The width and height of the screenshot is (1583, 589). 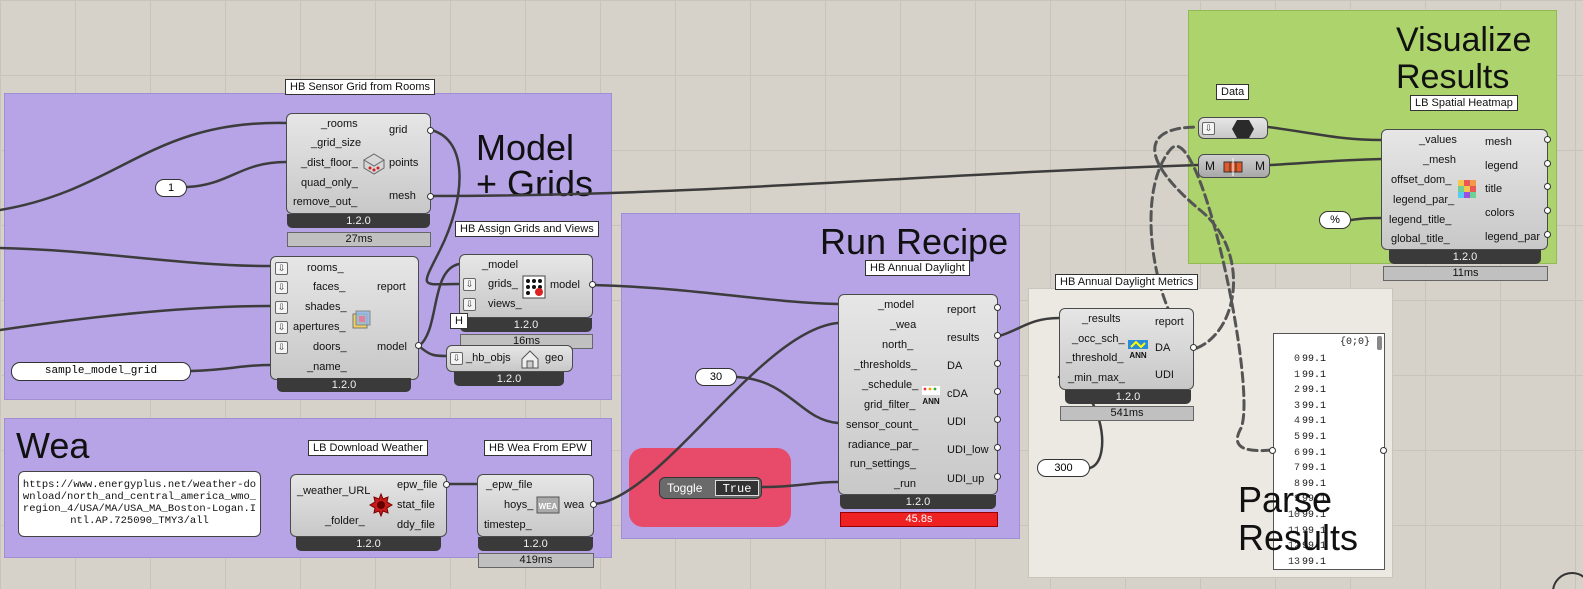 I want to click on hb-mini-component: ⇩ _hb_objs geo, so click(x=509, y=358).